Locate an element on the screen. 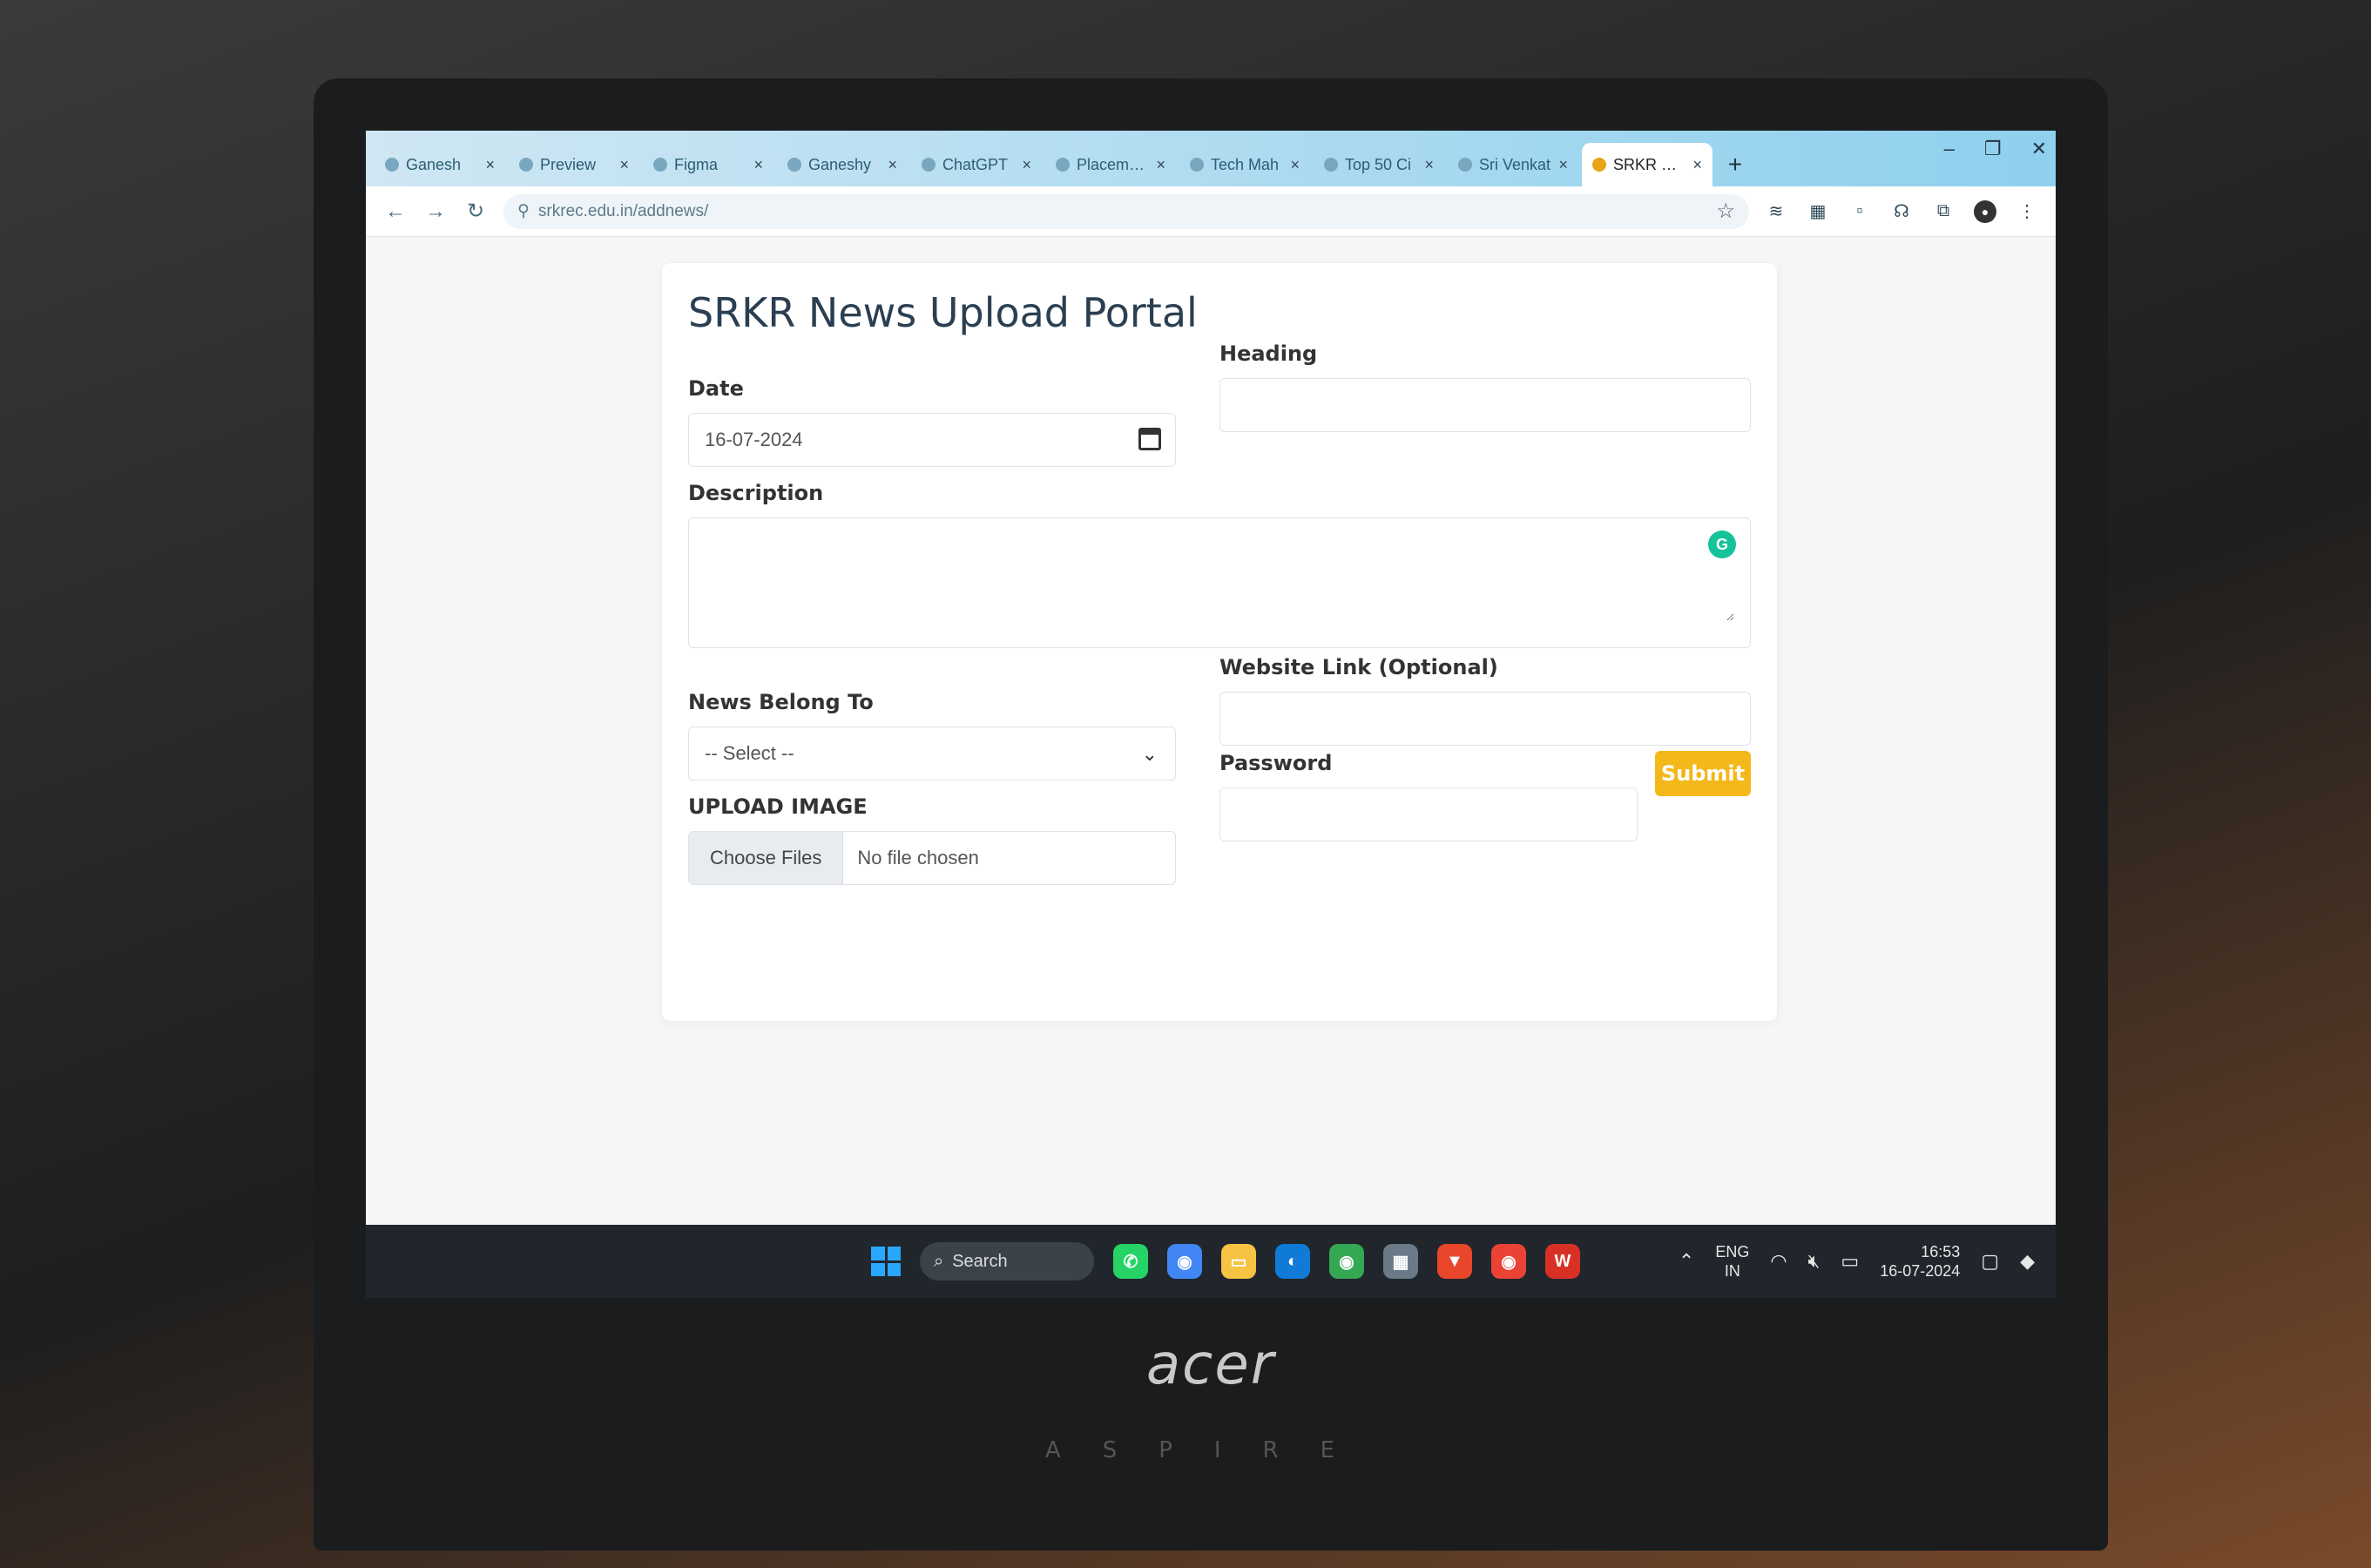 The height and width of the screenshot is (1568, 2371). chrome-profile-icon: ◉ is located at coordinates (1346, 1261).